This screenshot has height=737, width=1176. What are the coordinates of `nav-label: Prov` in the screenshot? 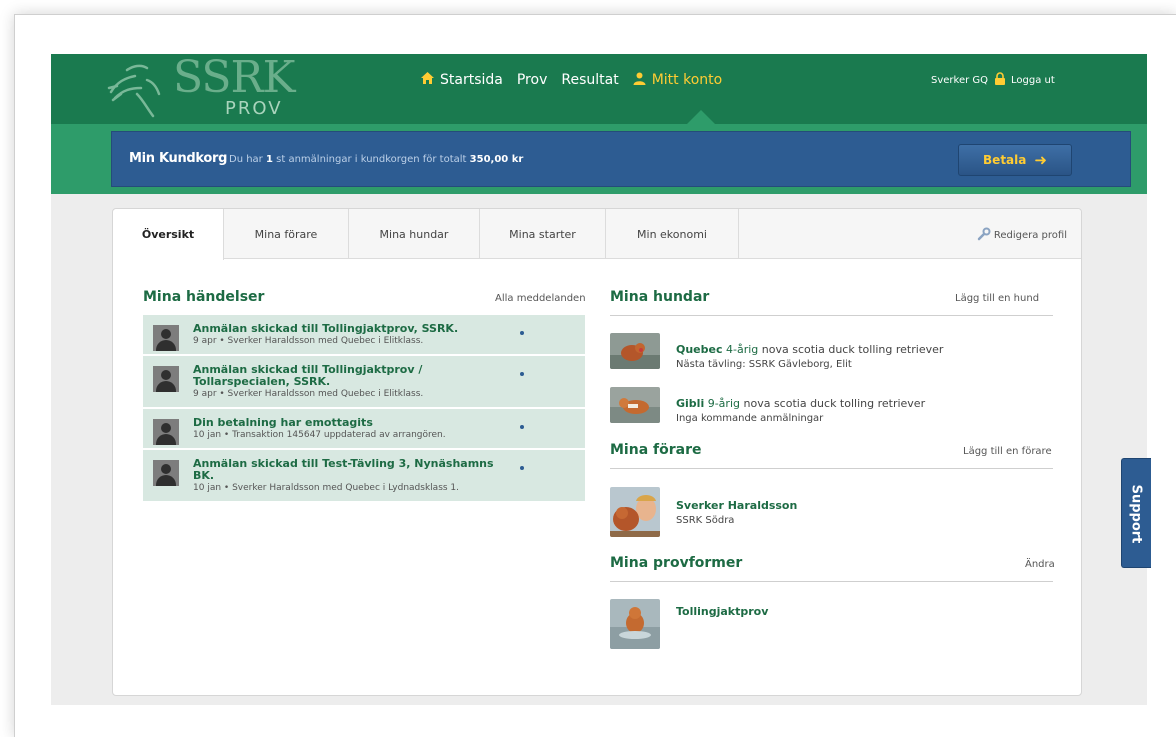 It's located at (532, 80).